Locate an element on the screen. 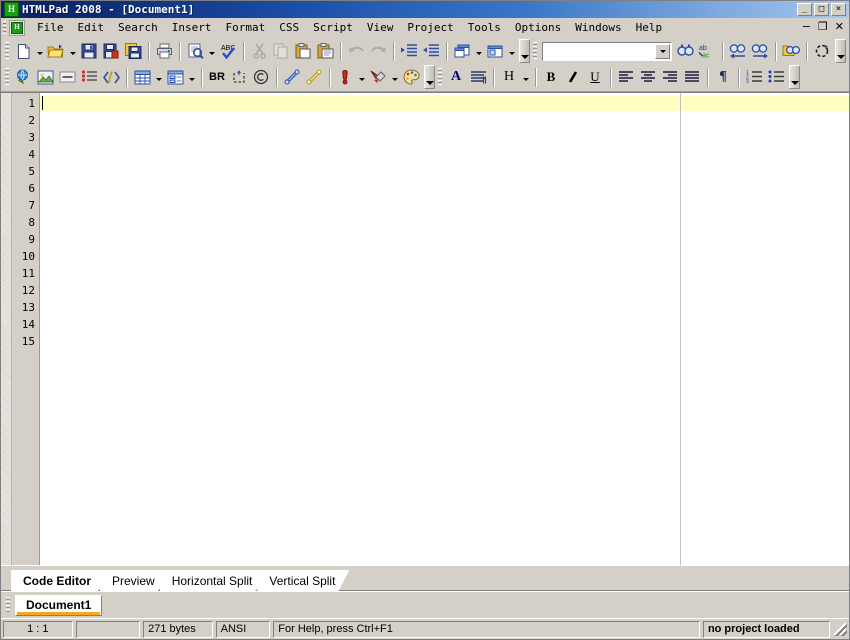  justify-icon is located at coordinates (692, 77).